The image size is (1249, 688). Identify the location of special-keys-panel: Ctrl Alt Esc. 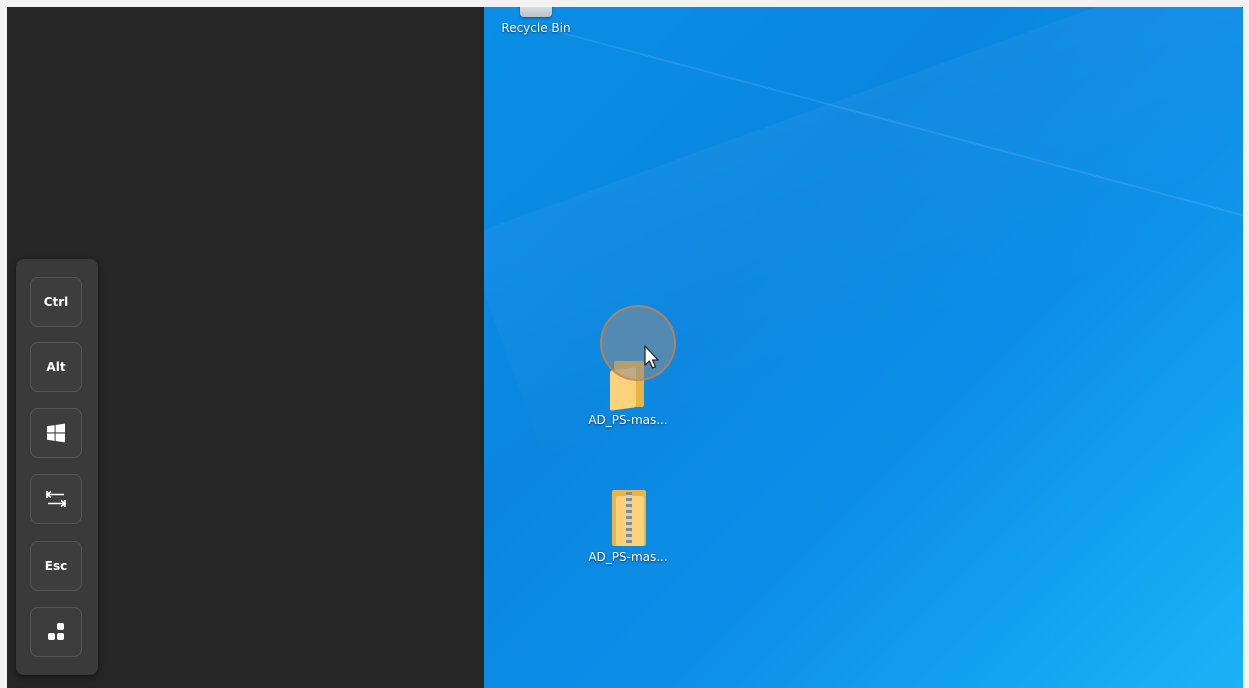
(57, 467).